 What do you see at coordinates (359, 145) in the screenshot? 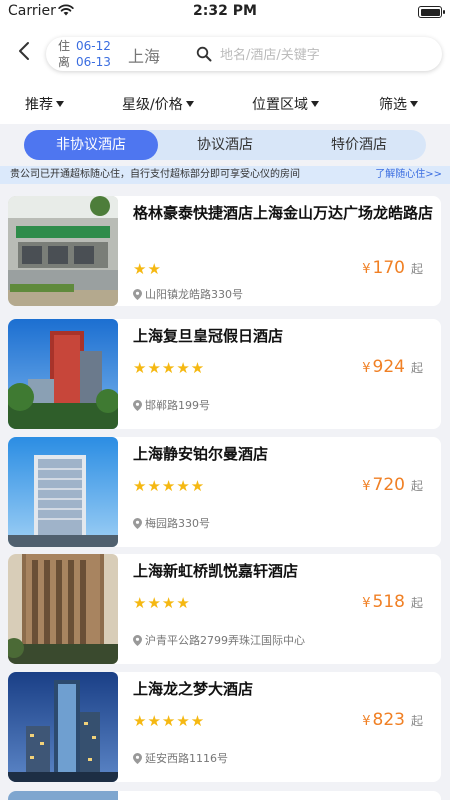
I see `tab-special-price: 特价酒店` at bounding box center [359, 145].